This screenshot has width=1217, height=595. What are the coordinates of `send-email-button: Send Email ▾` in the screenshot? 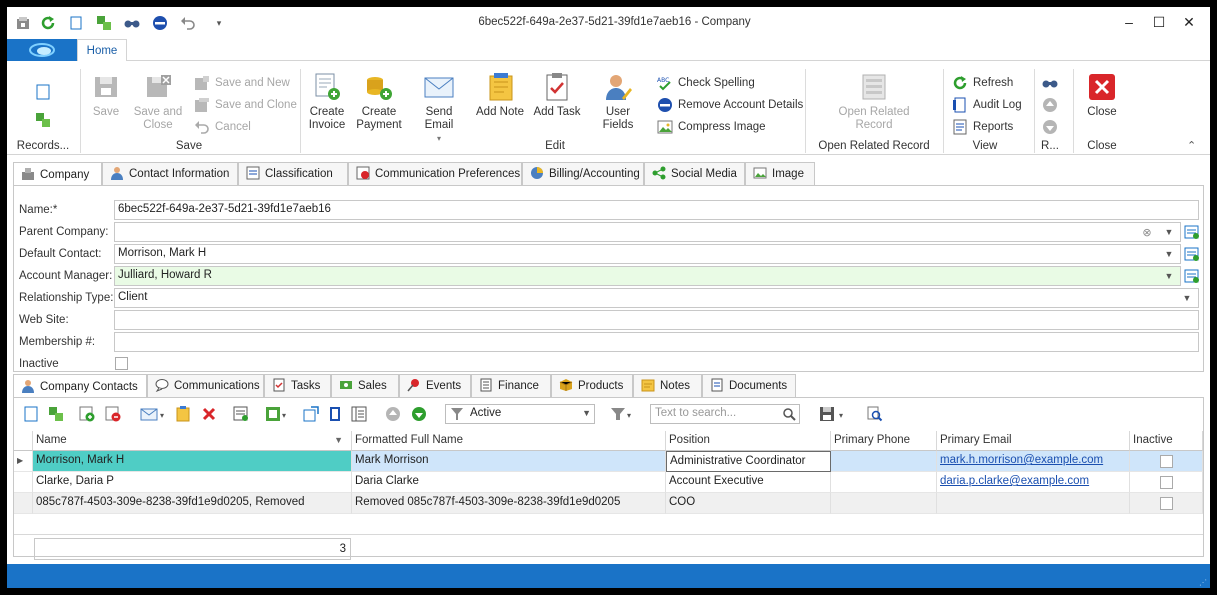 It's located at (439, 108).